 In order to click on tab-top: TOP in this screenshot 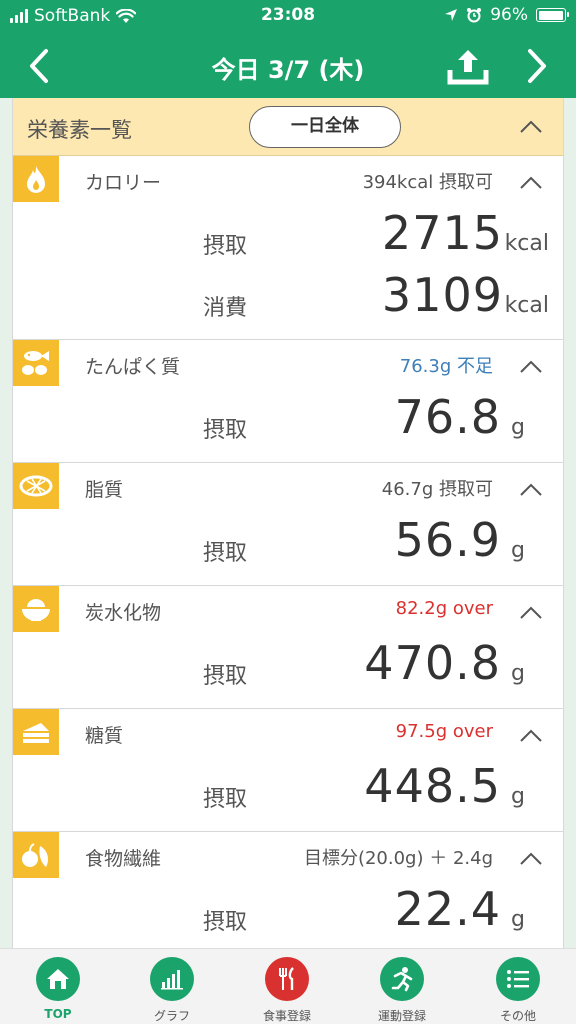, I will do `click(58, 989)`.